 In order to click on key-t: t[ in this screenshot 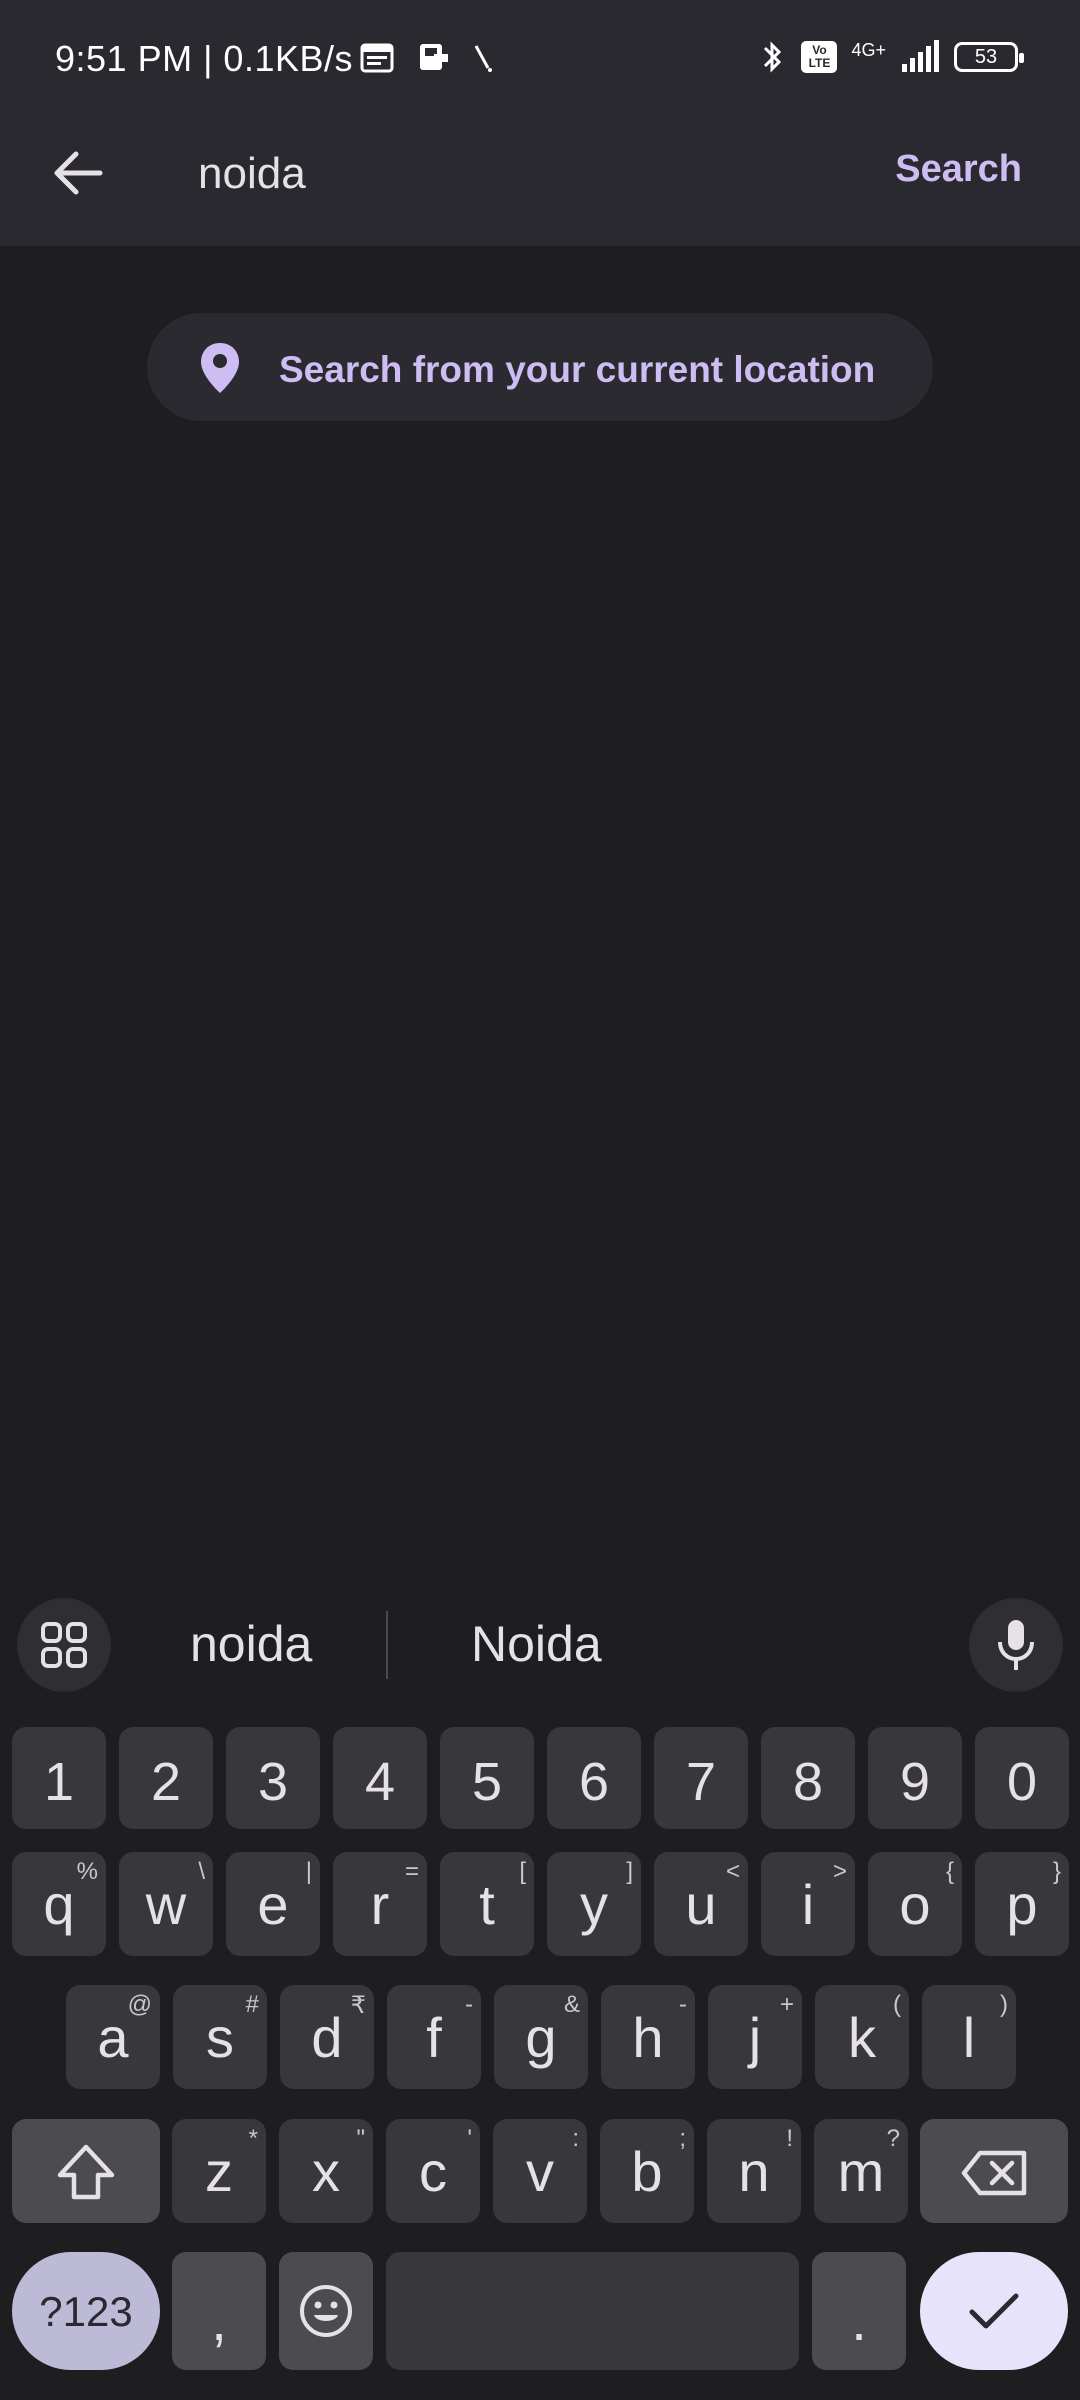, I will do `click(487, 1904)`.